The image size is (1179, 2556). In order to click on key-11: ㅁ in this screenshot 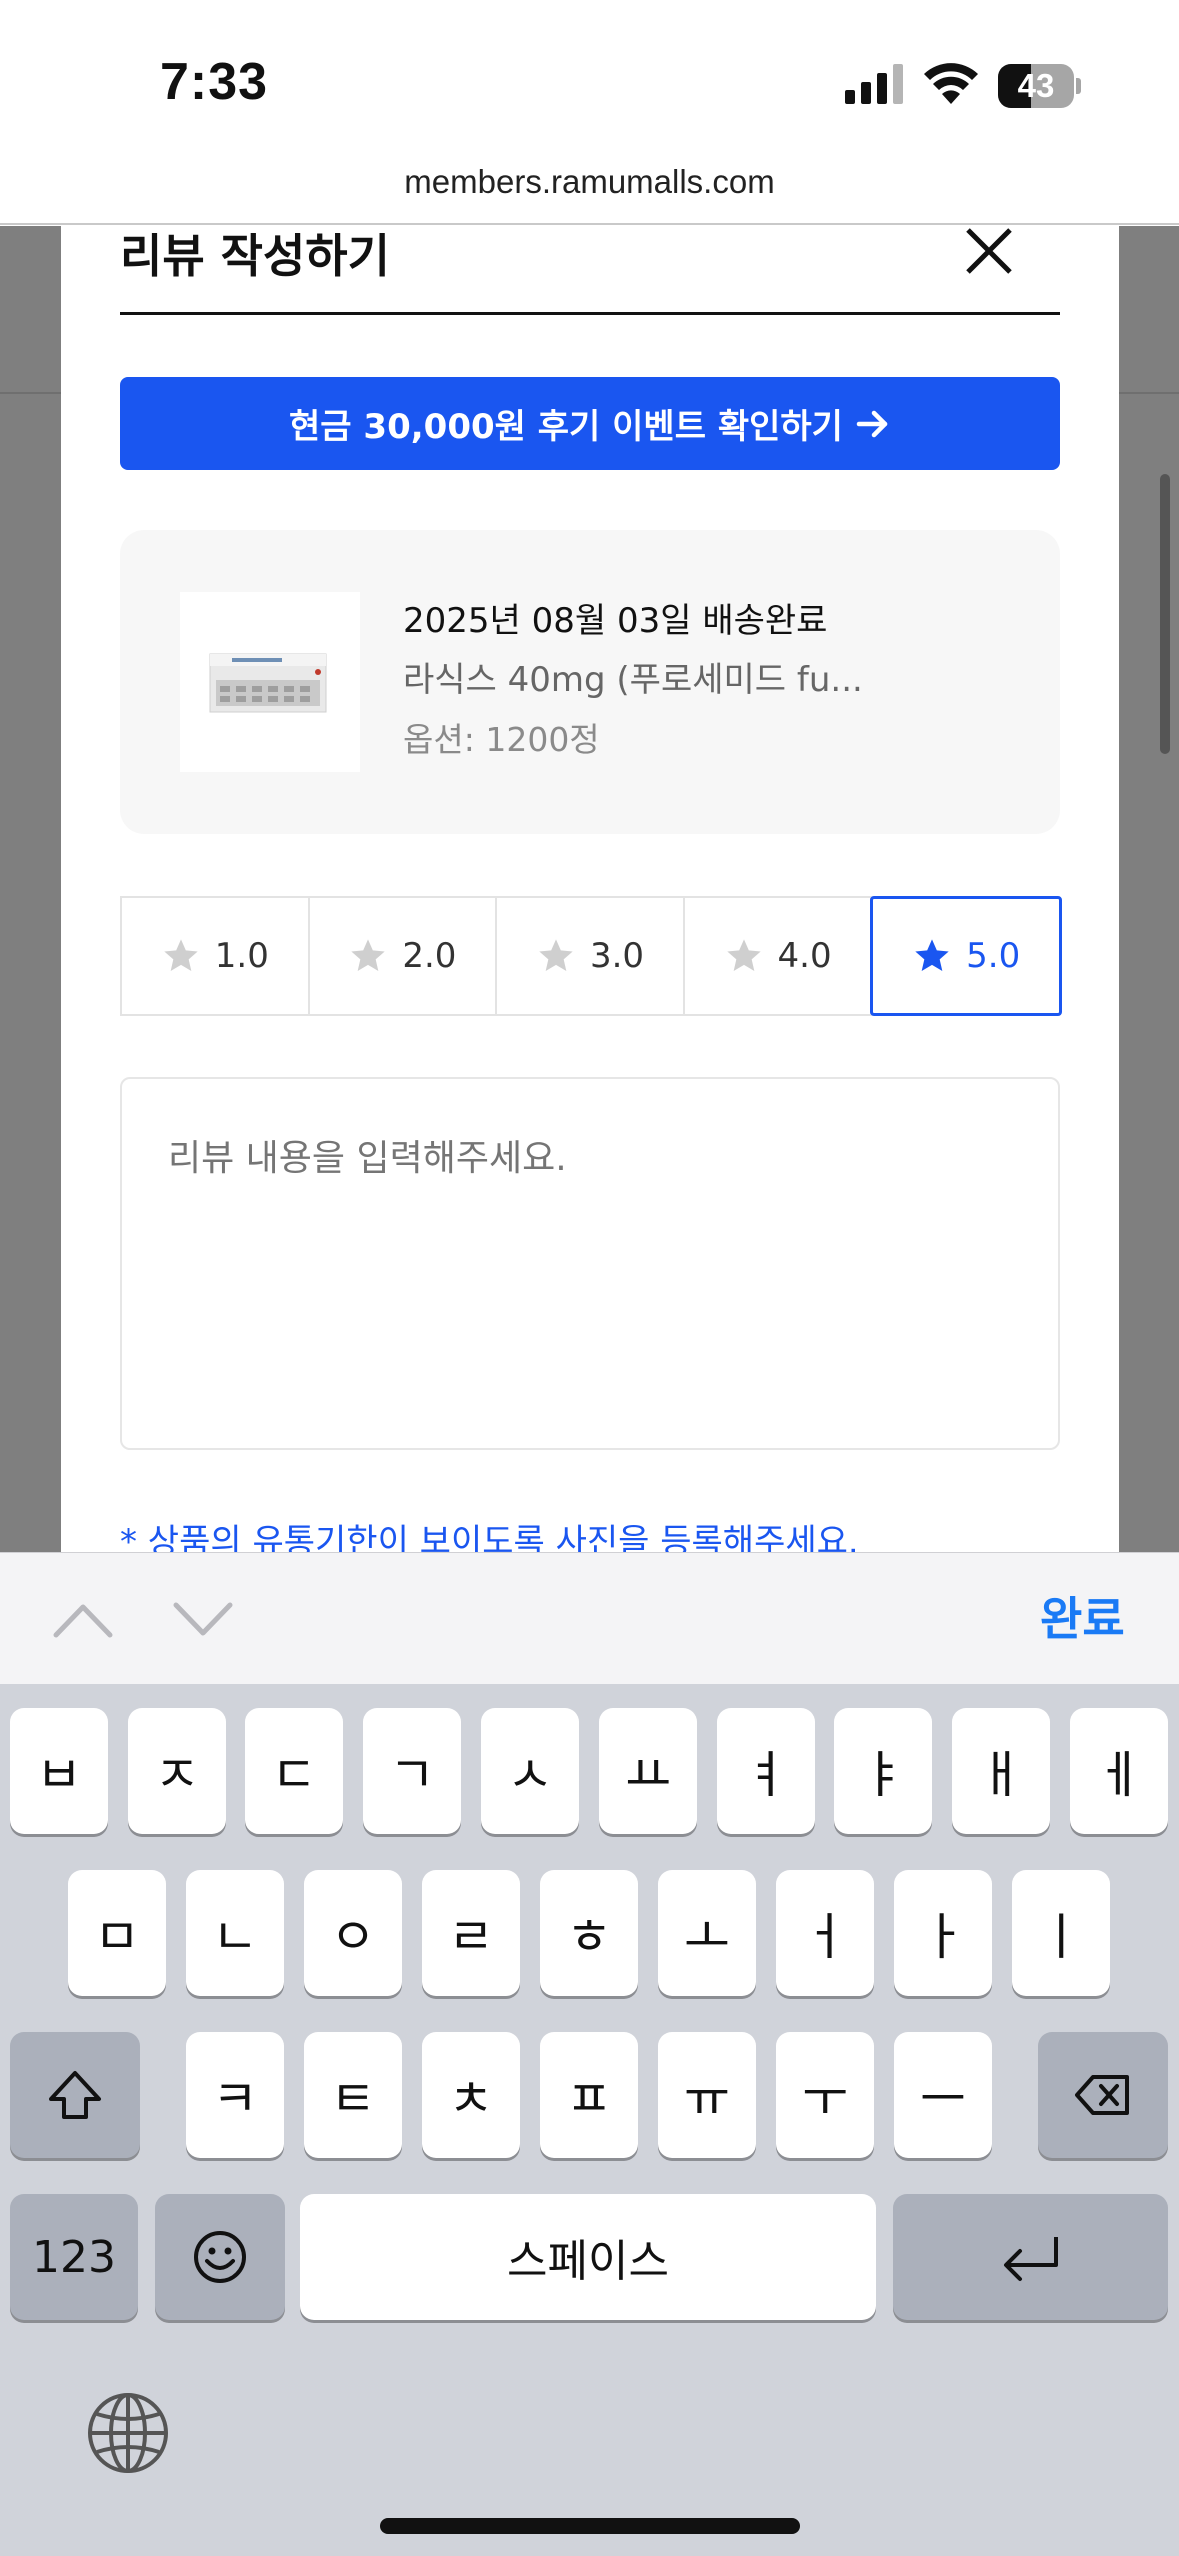, I will do `click(117, 1933)`.